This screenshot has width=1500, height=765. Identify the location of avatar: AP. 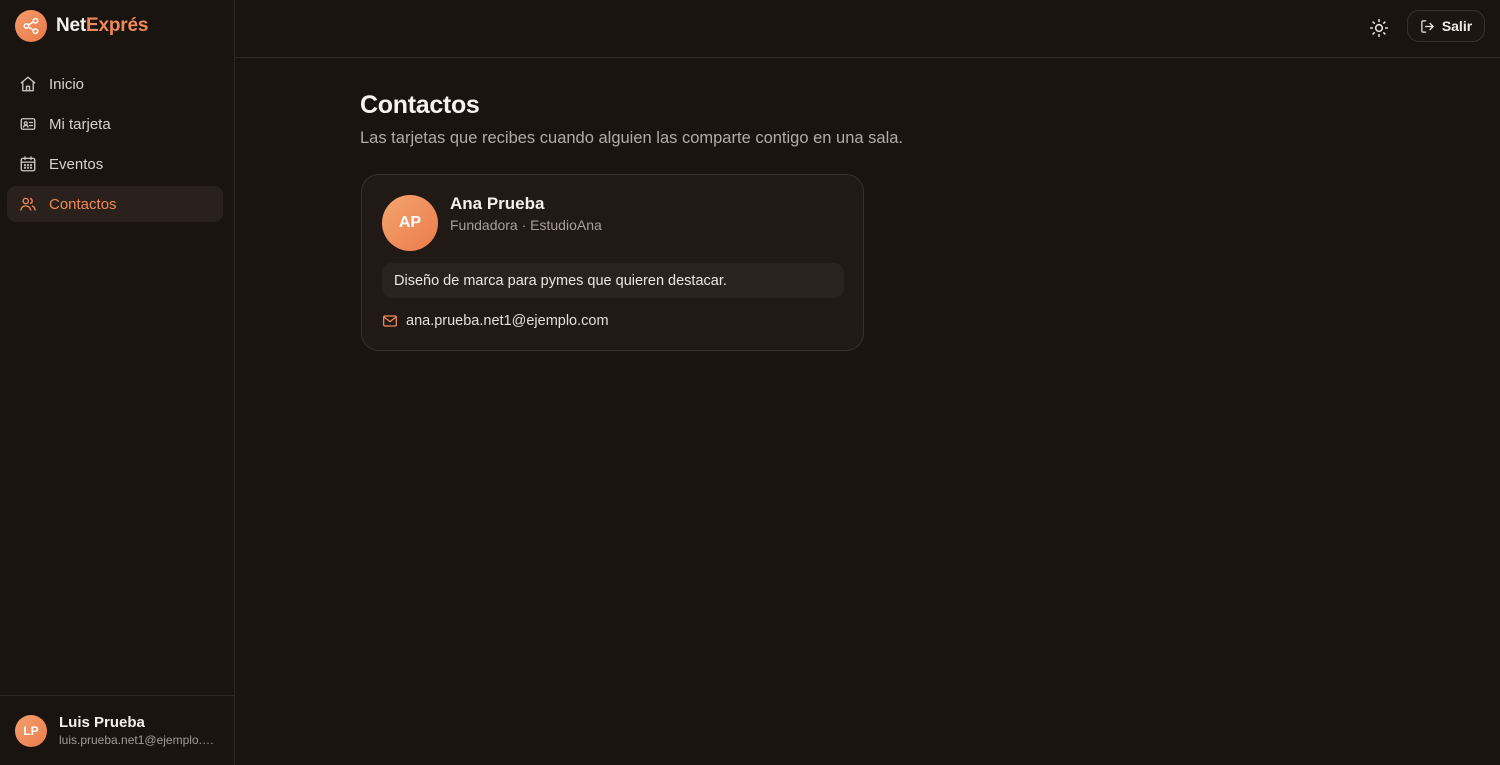
(410, 223).